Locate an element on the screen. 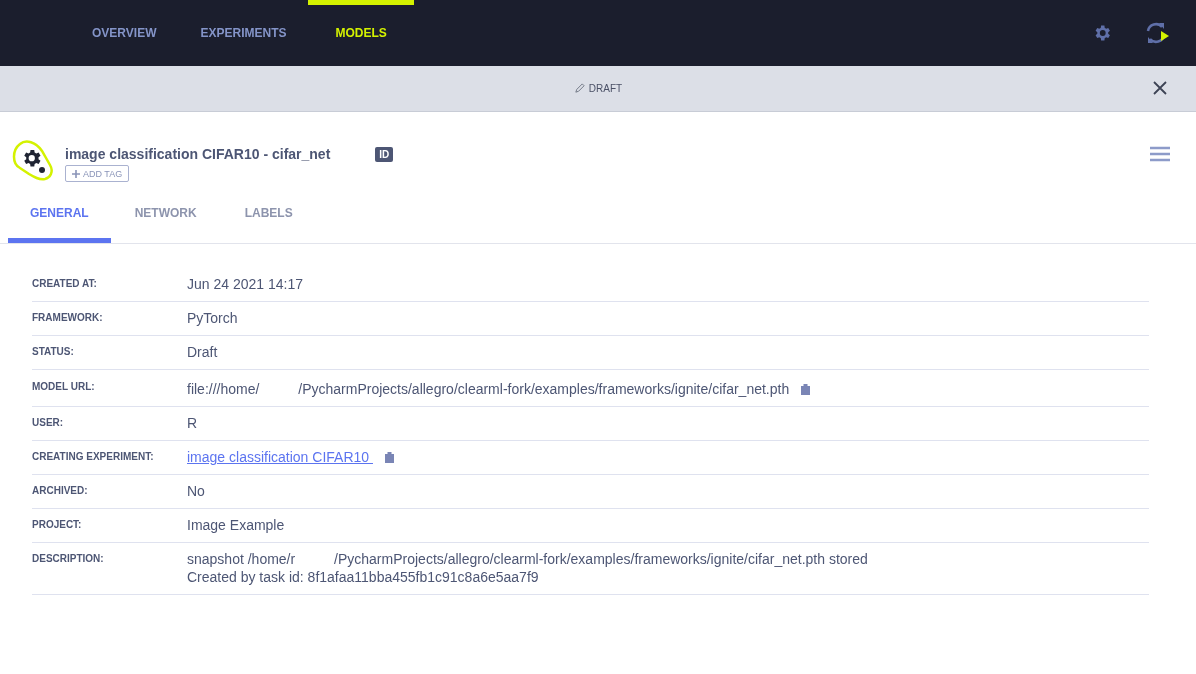  section-tab: LABELS is located at coordinates (268, 218).